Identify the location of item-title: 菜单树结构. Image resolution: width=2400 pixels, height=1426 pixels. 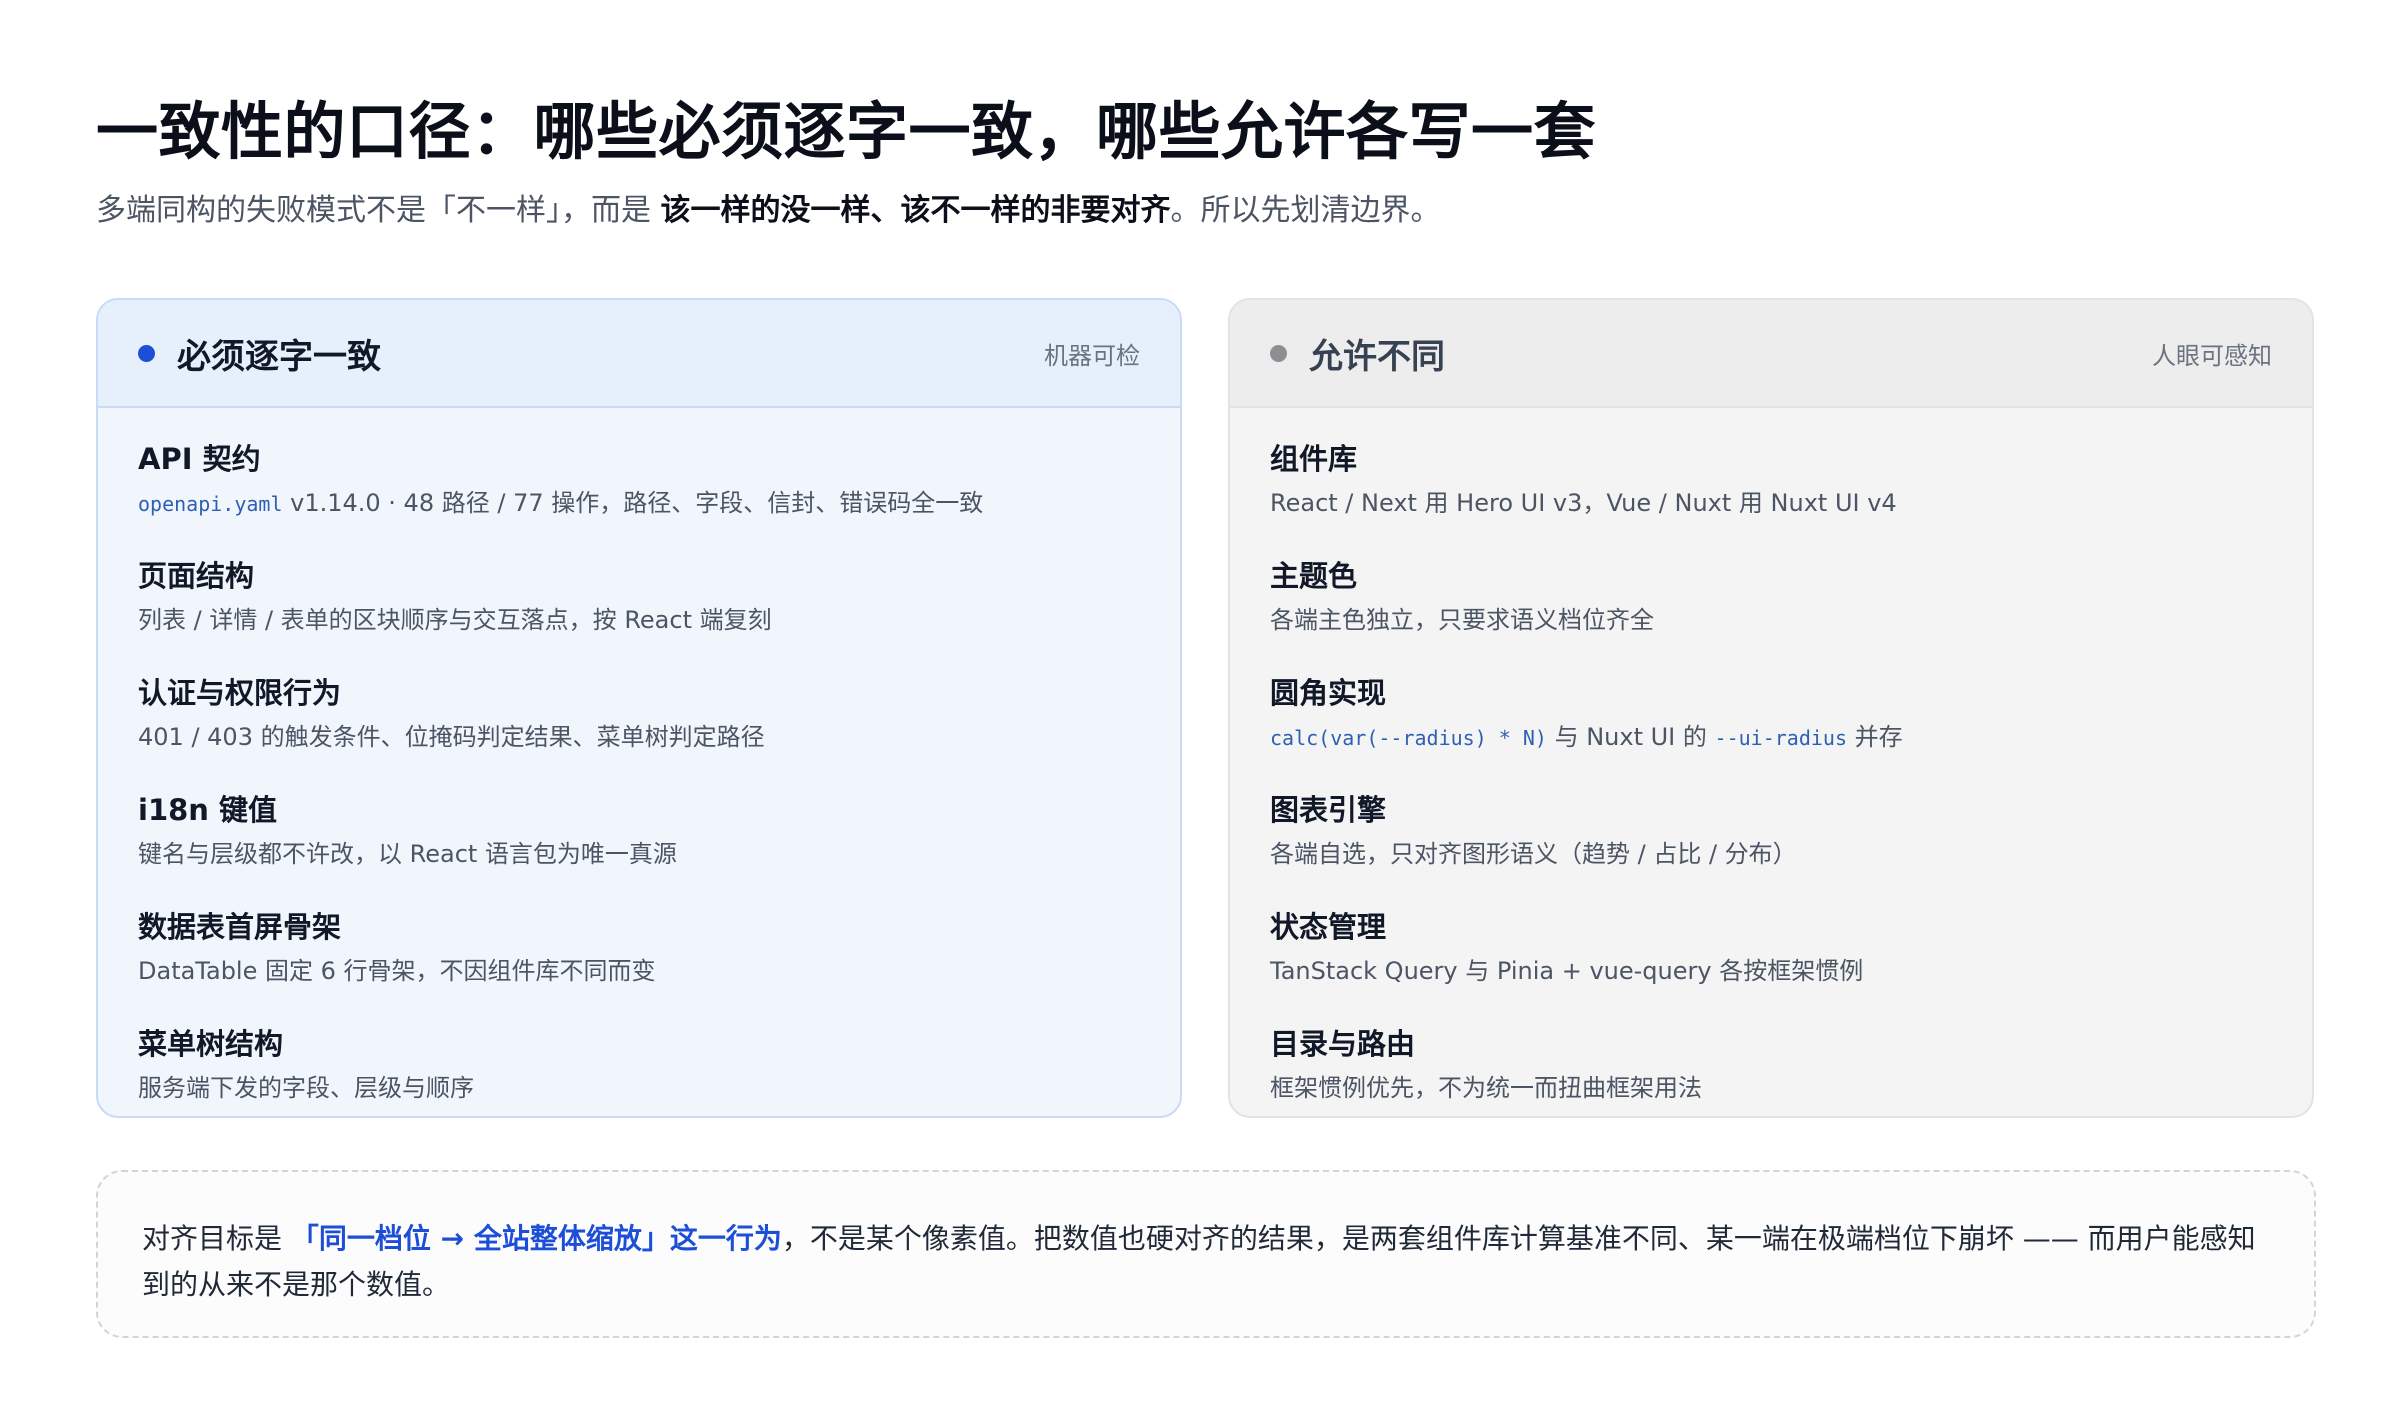
(211, 1044).